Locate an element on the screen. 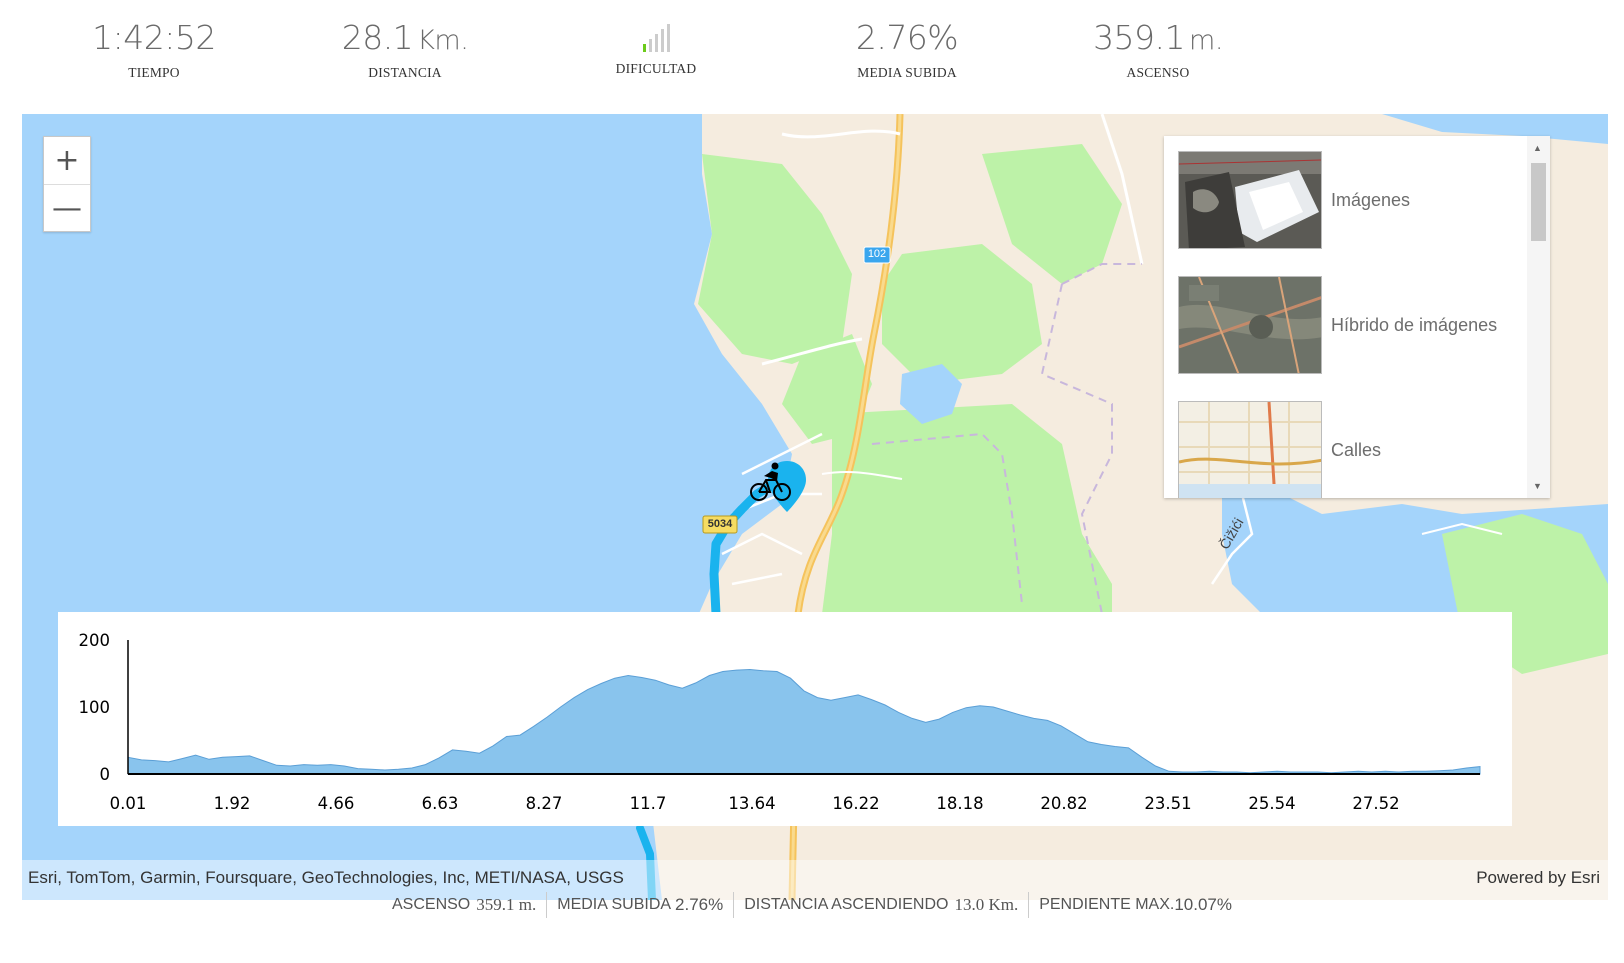  scroll-down-icon: ▼ is located at coordinates (1537, 486).